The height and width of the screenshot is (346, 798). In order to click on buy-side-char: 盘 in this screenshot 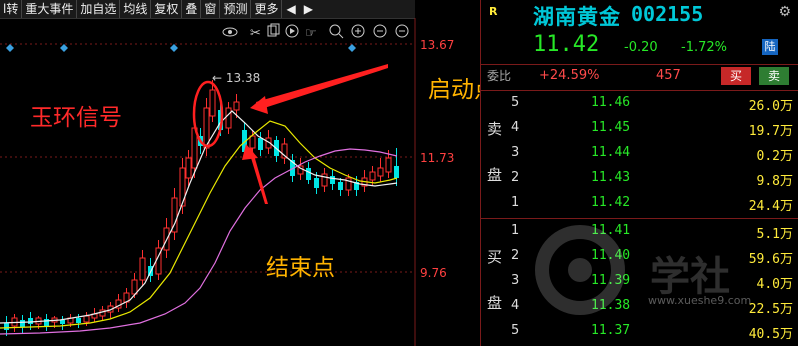, I will do `click(495, 303)`.